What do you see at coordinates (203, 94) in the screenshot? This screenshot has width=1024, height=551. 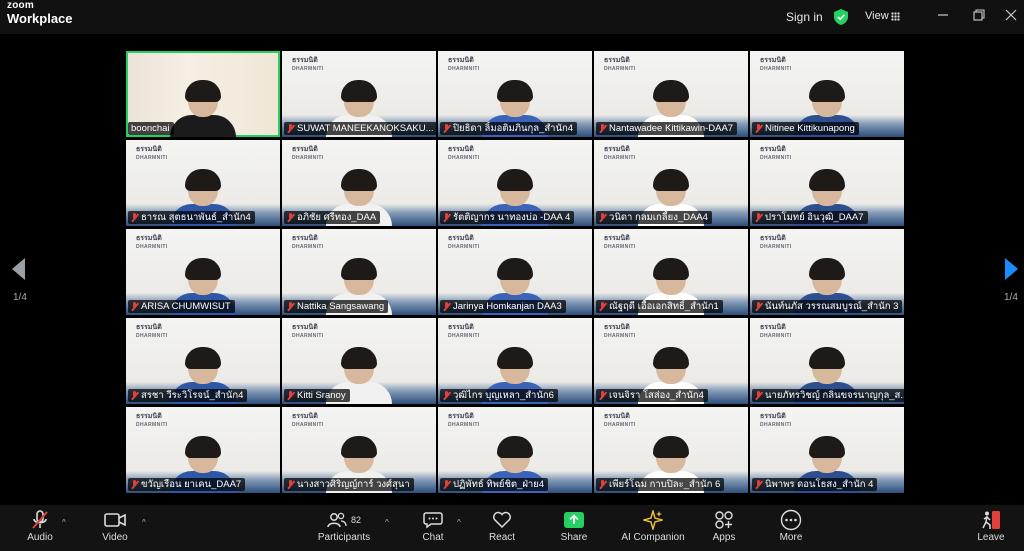 I see `participant-video-tile: boonchai` at bounding box center [203, 94].